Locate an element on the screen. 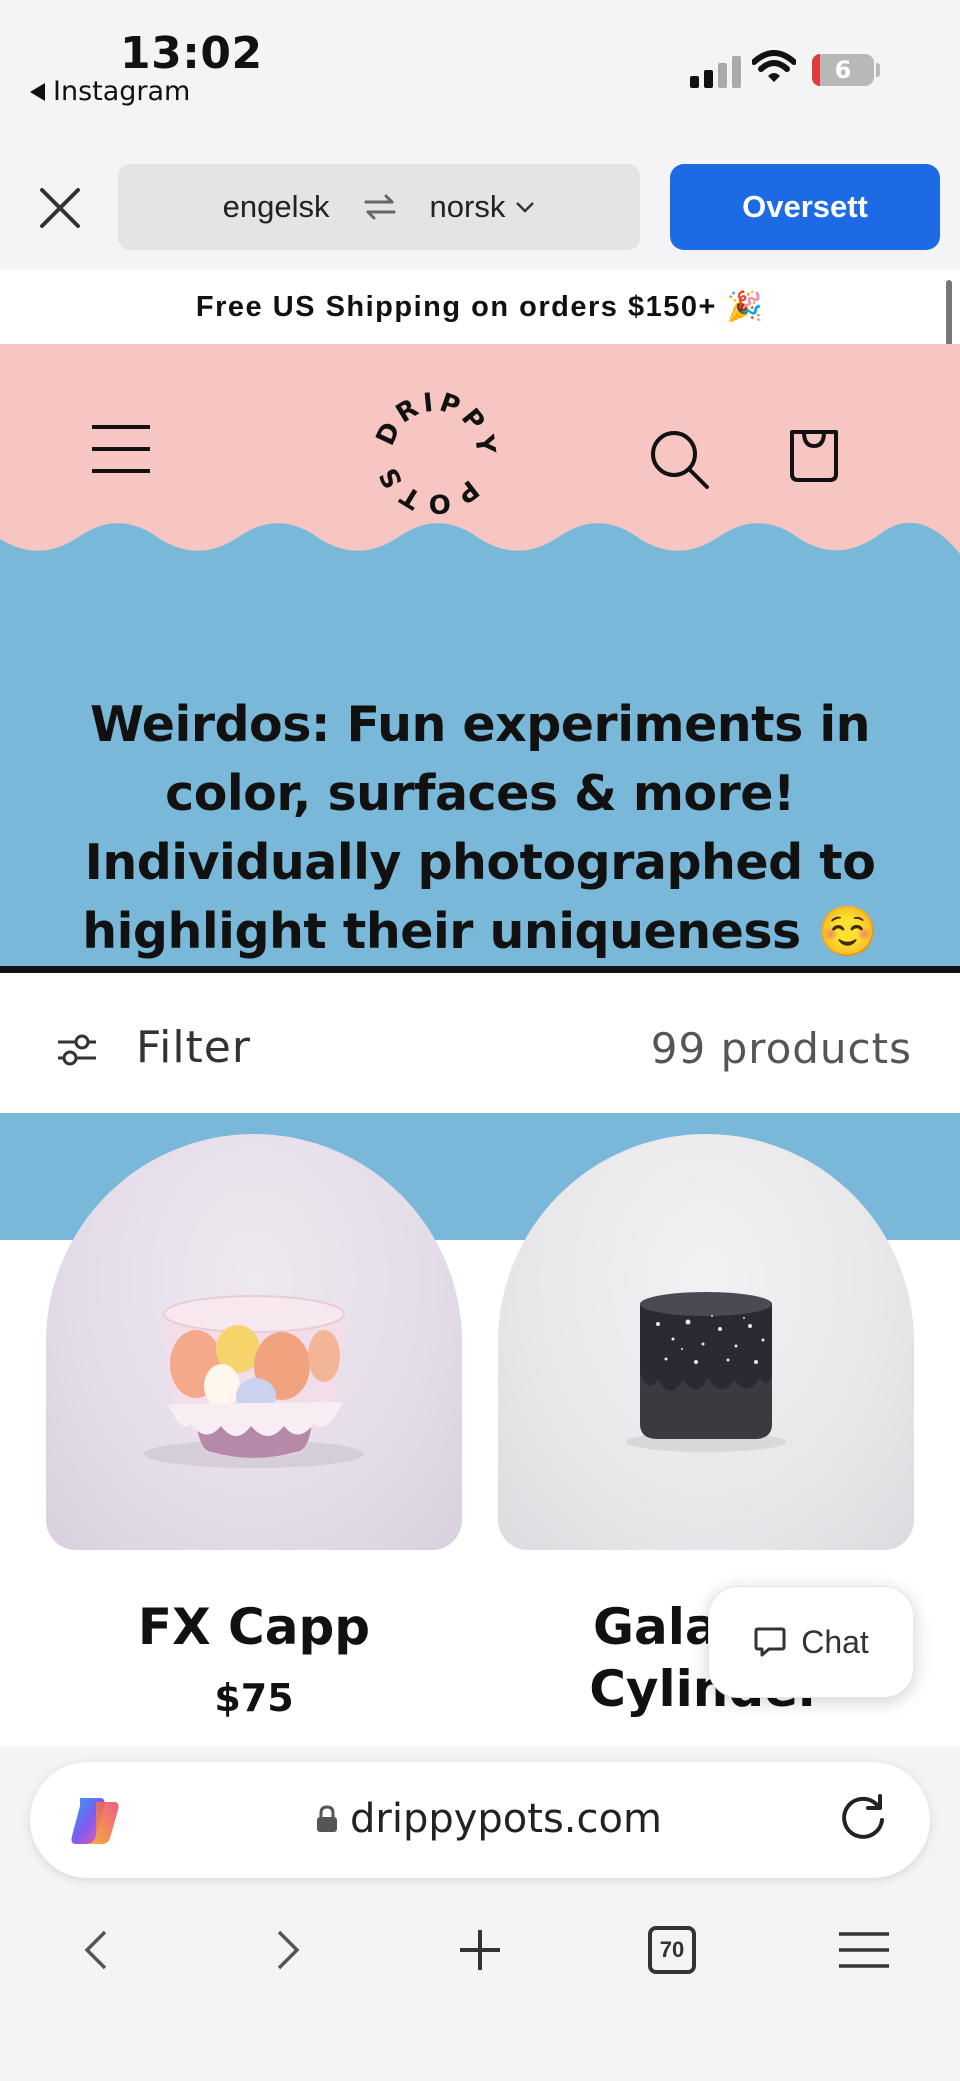 The image size is (960, 2081). battery-level: 6 is located at coordinates (843, 70).